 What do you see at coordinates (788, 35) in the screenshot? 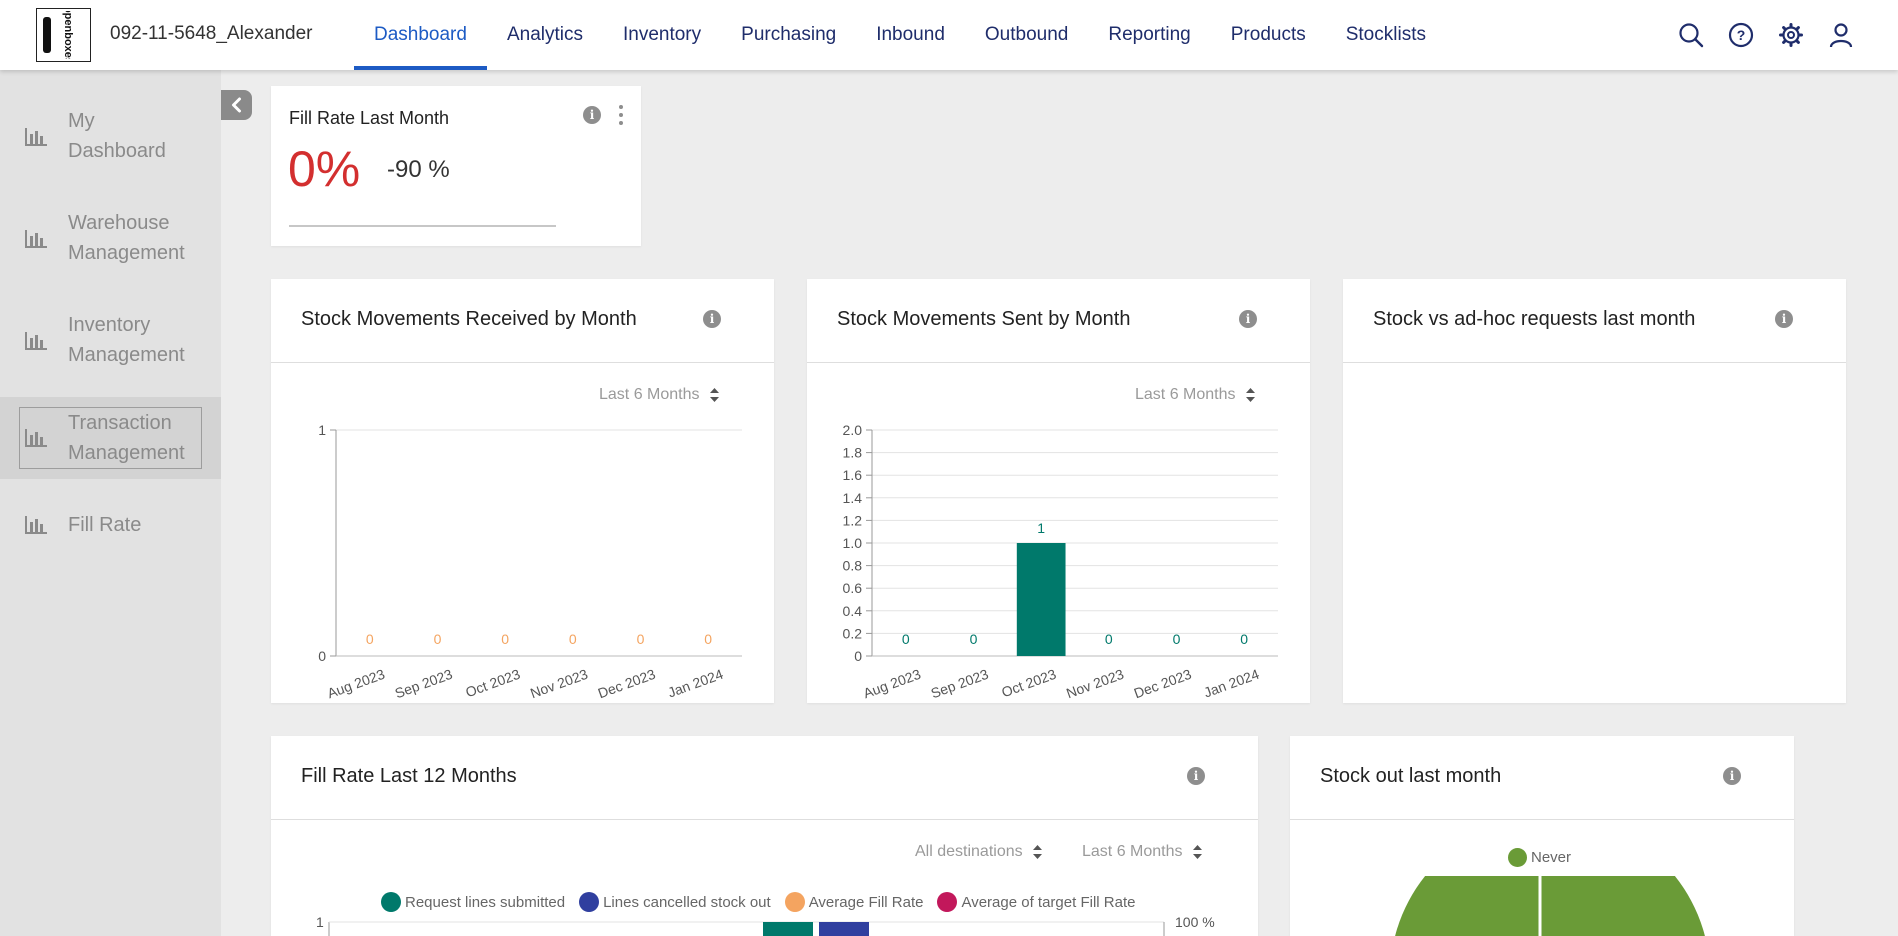
I see `nav-purchasing: Purchasing` at bounding box center [788, 35].